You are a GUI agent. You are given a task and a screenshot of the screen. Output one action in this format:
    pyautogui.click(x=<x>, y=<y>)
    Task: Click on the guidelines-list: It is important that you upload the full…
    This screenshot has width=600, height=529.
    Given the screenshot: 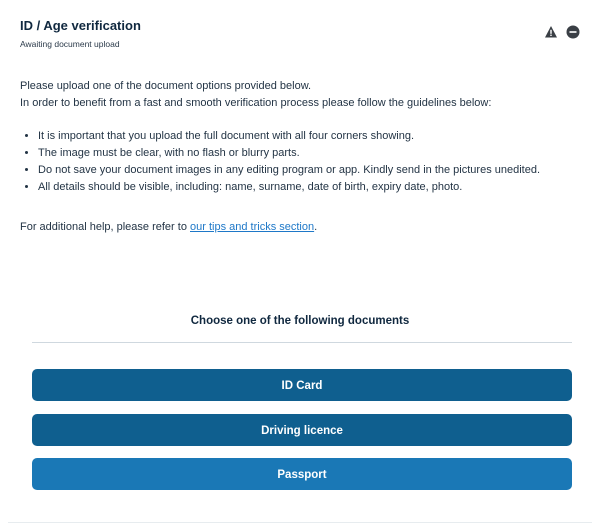 What is the action you would take?
    pyautogui.click(x=300, y=162)
    